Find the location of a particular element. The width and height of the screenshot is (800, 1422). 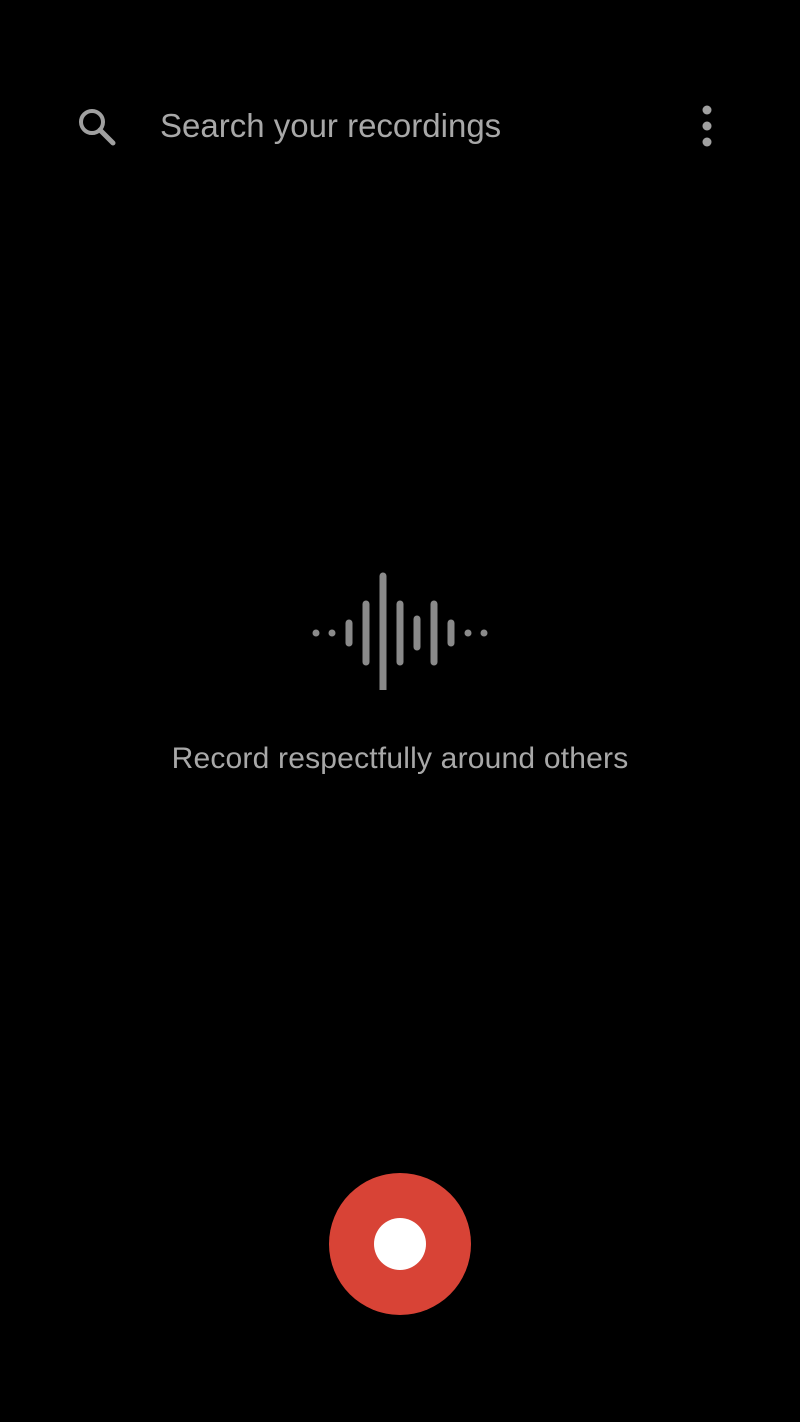

empty-state-message: Record respectfully around others is located at coordinates (400, 758).